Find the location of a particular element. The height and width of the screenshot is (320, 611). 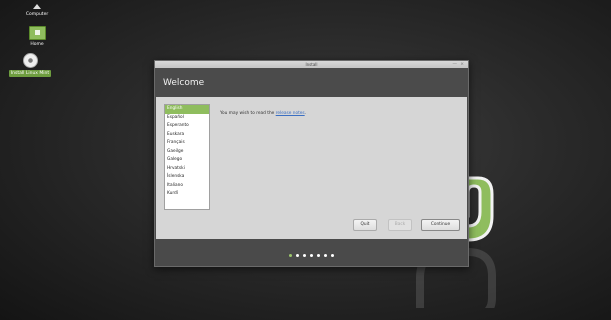

desktop-icon-install-linux-mint: Install Linux Mint is located at coordinates (30, 65).